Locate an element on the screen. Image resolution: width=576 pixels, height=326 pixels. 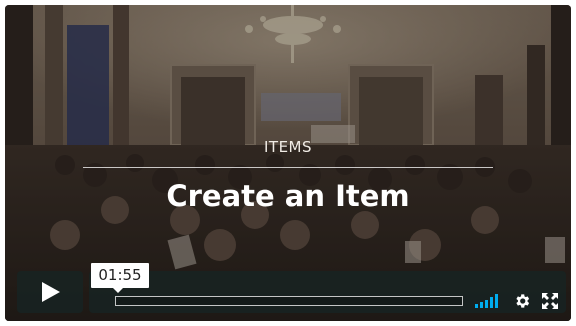
fullscreen-icon is located at coordinates (550, 301).